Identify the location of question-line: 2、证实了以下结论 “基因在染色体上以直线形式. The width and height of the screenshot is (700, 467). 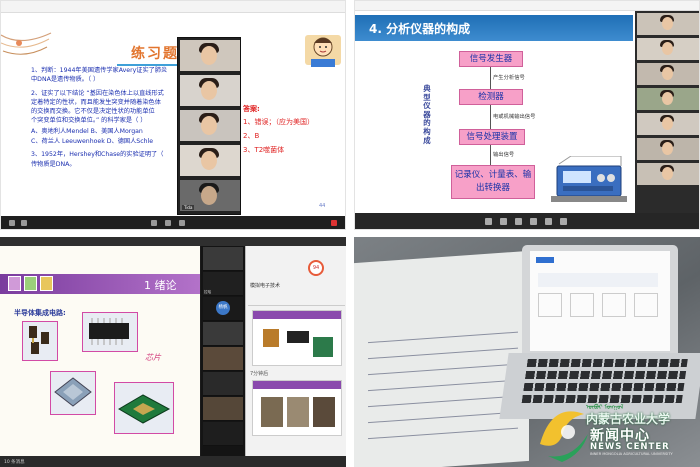
(97, 93).